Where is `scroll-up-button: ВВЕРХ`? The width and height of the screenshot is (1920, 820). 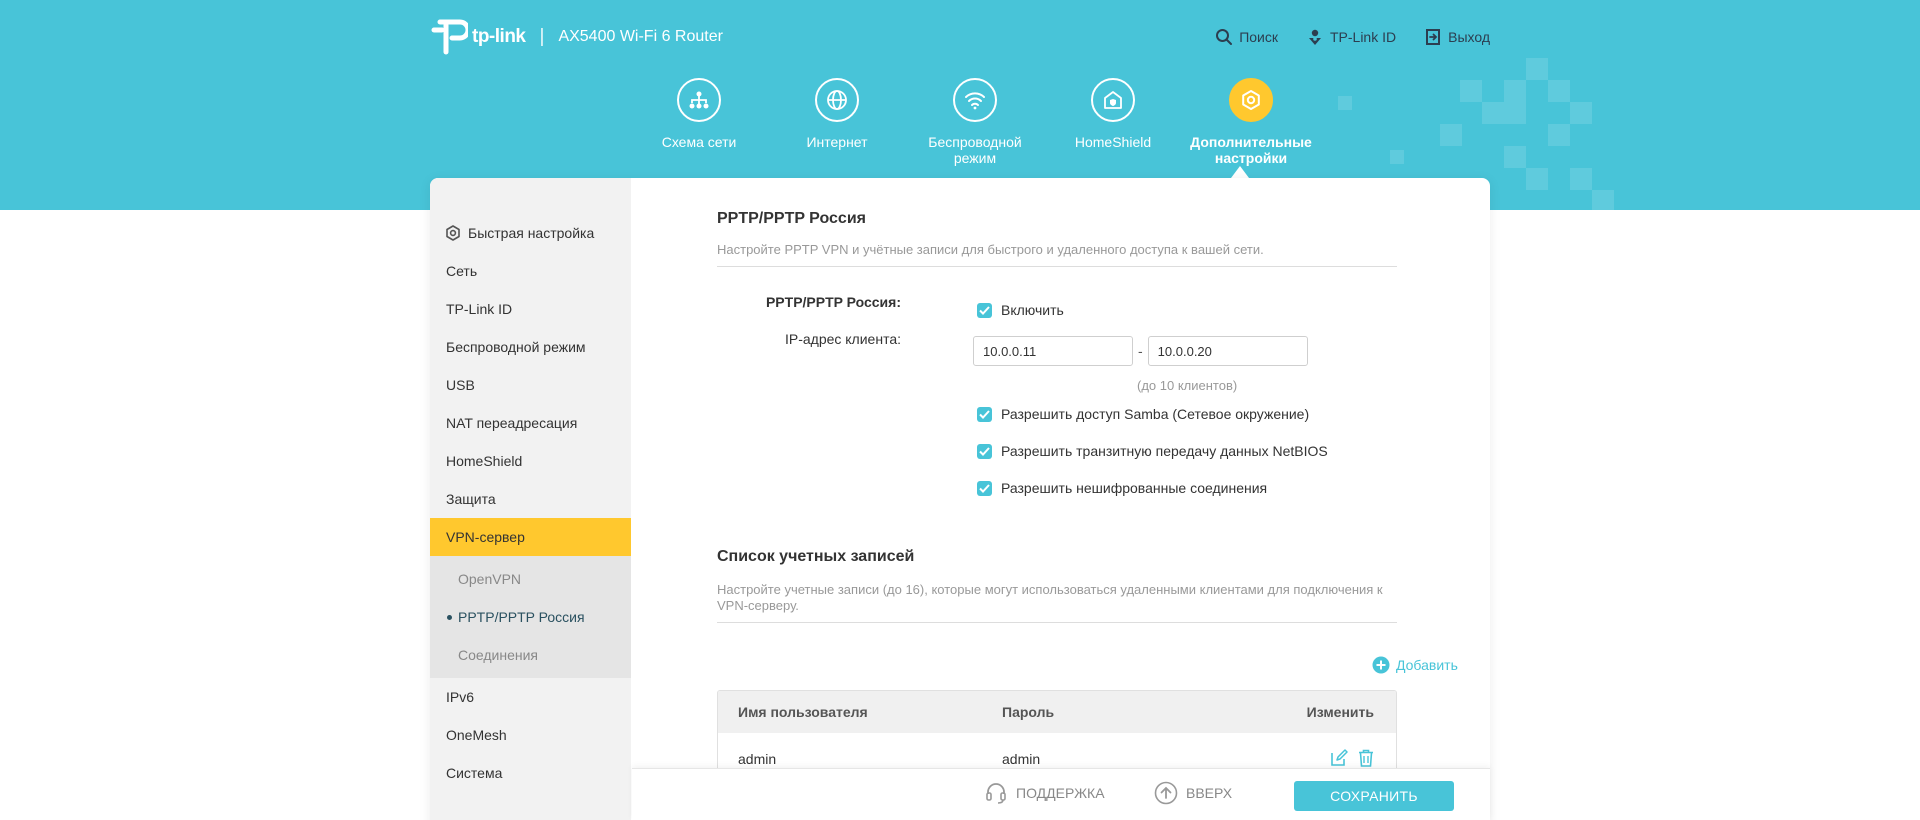
scroll-up-button: ВВЕРХ is located at coordinates (1193, 793).